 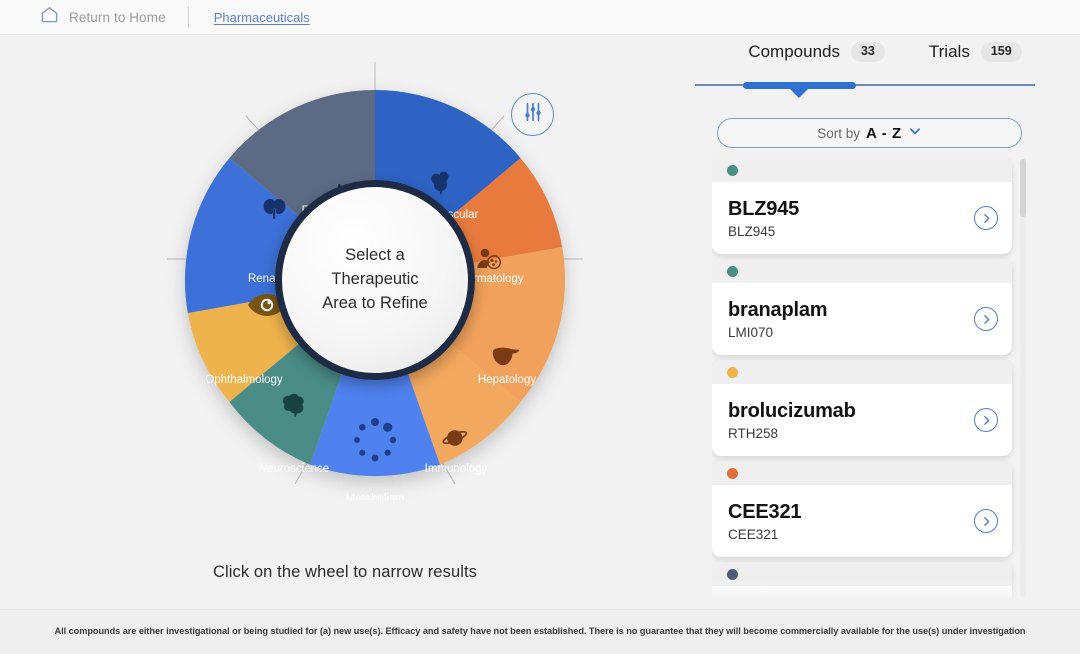 What do you see at coordinates (778, 309) in the screenshot?
I see `compound-name: branaplam` at bounding box center [778, 309].